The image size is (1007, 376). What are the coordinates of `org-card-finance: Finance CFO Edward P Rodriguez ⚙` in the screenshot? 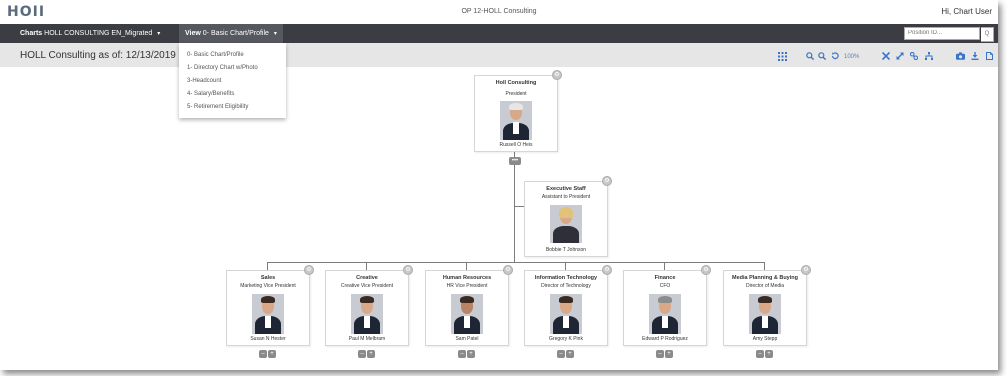 It's located at (667, 305).